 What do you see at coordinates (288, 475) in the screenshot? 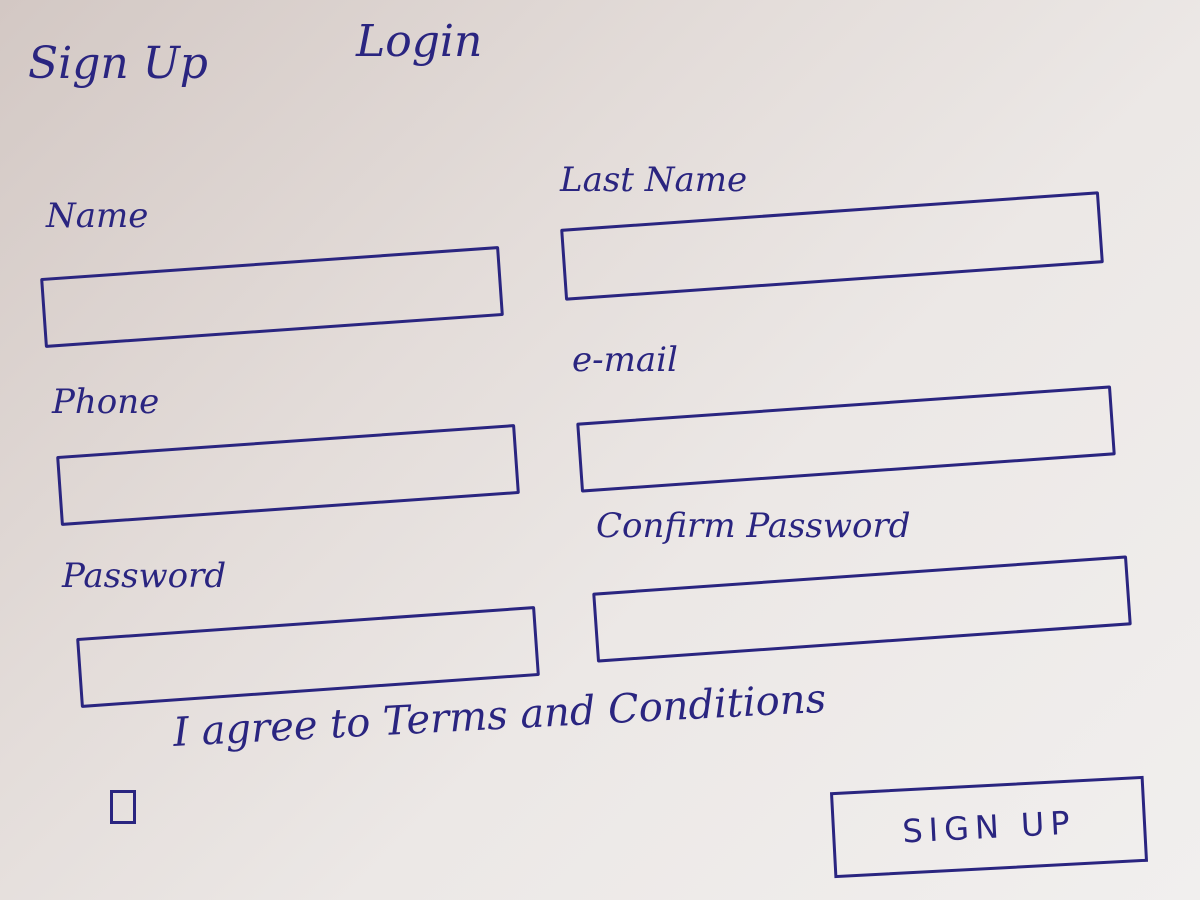
I see `phone-field` at bounding box center [288, 475].